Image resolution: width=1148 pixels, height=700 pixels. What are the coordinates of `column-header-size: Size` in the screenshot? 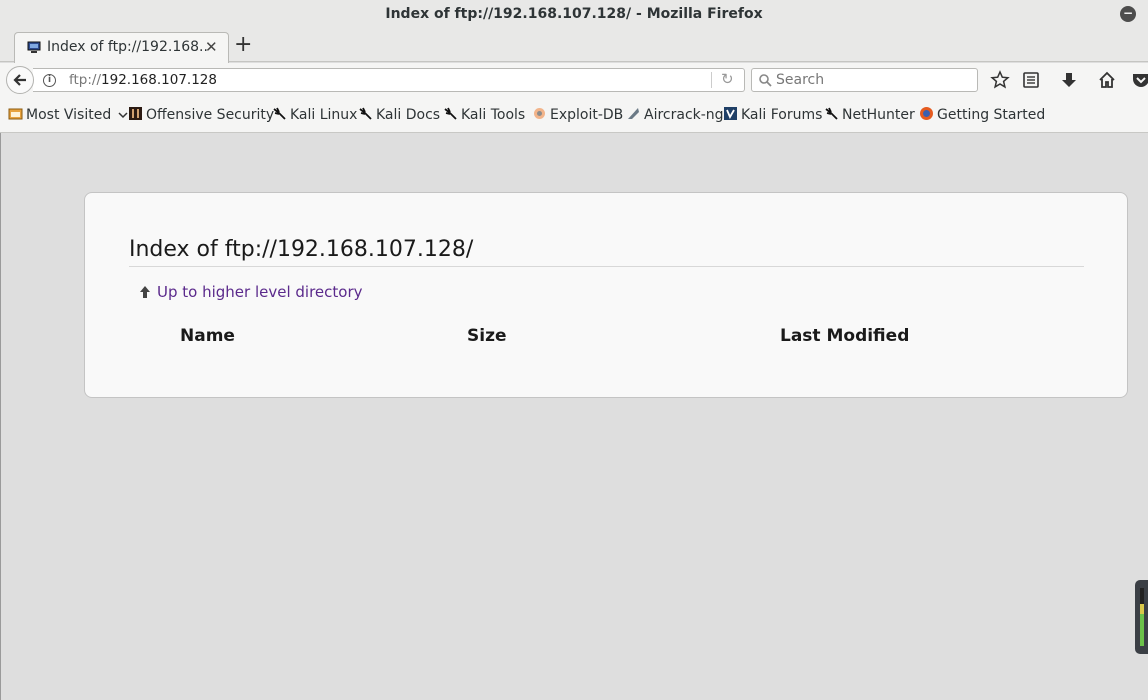 It's located at (487, 336).